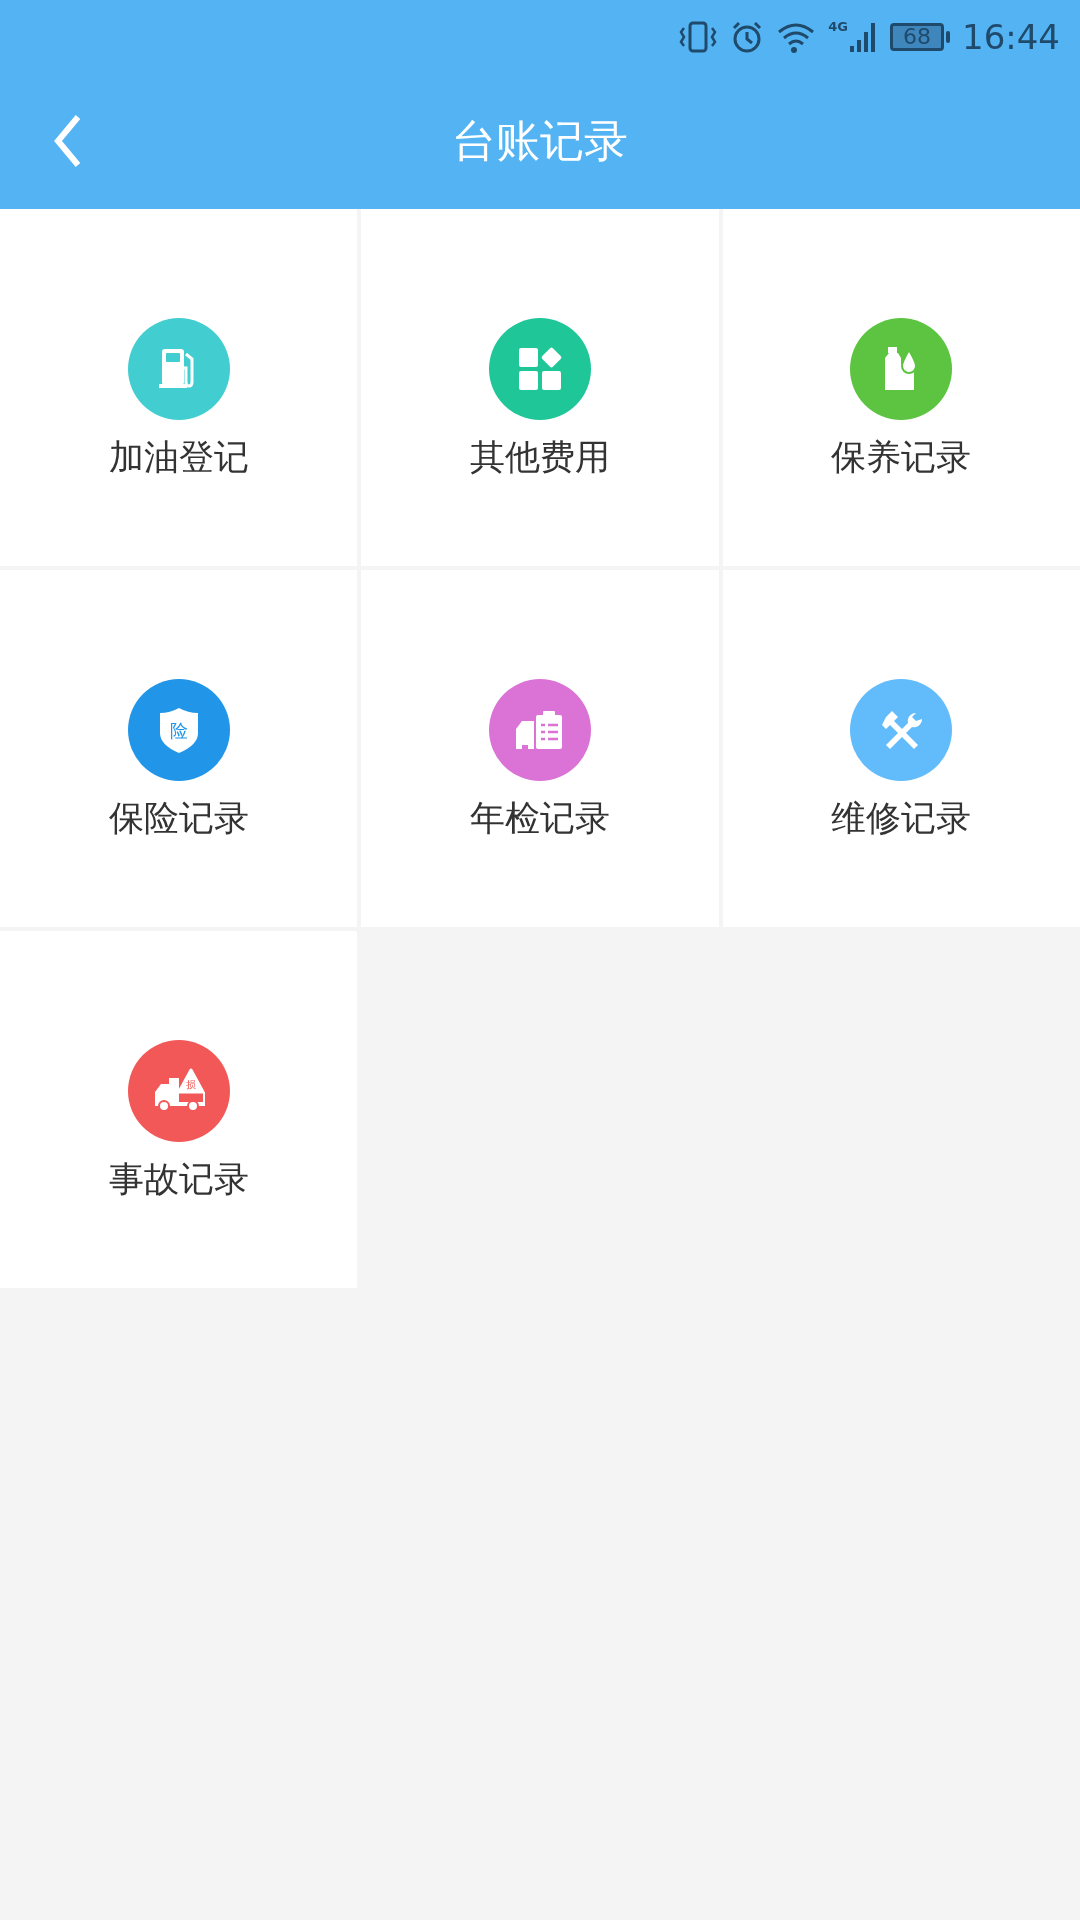 The image size is (1080, 1920). I want to click on menu-tile: 险 保险记录, so click(179, 748).